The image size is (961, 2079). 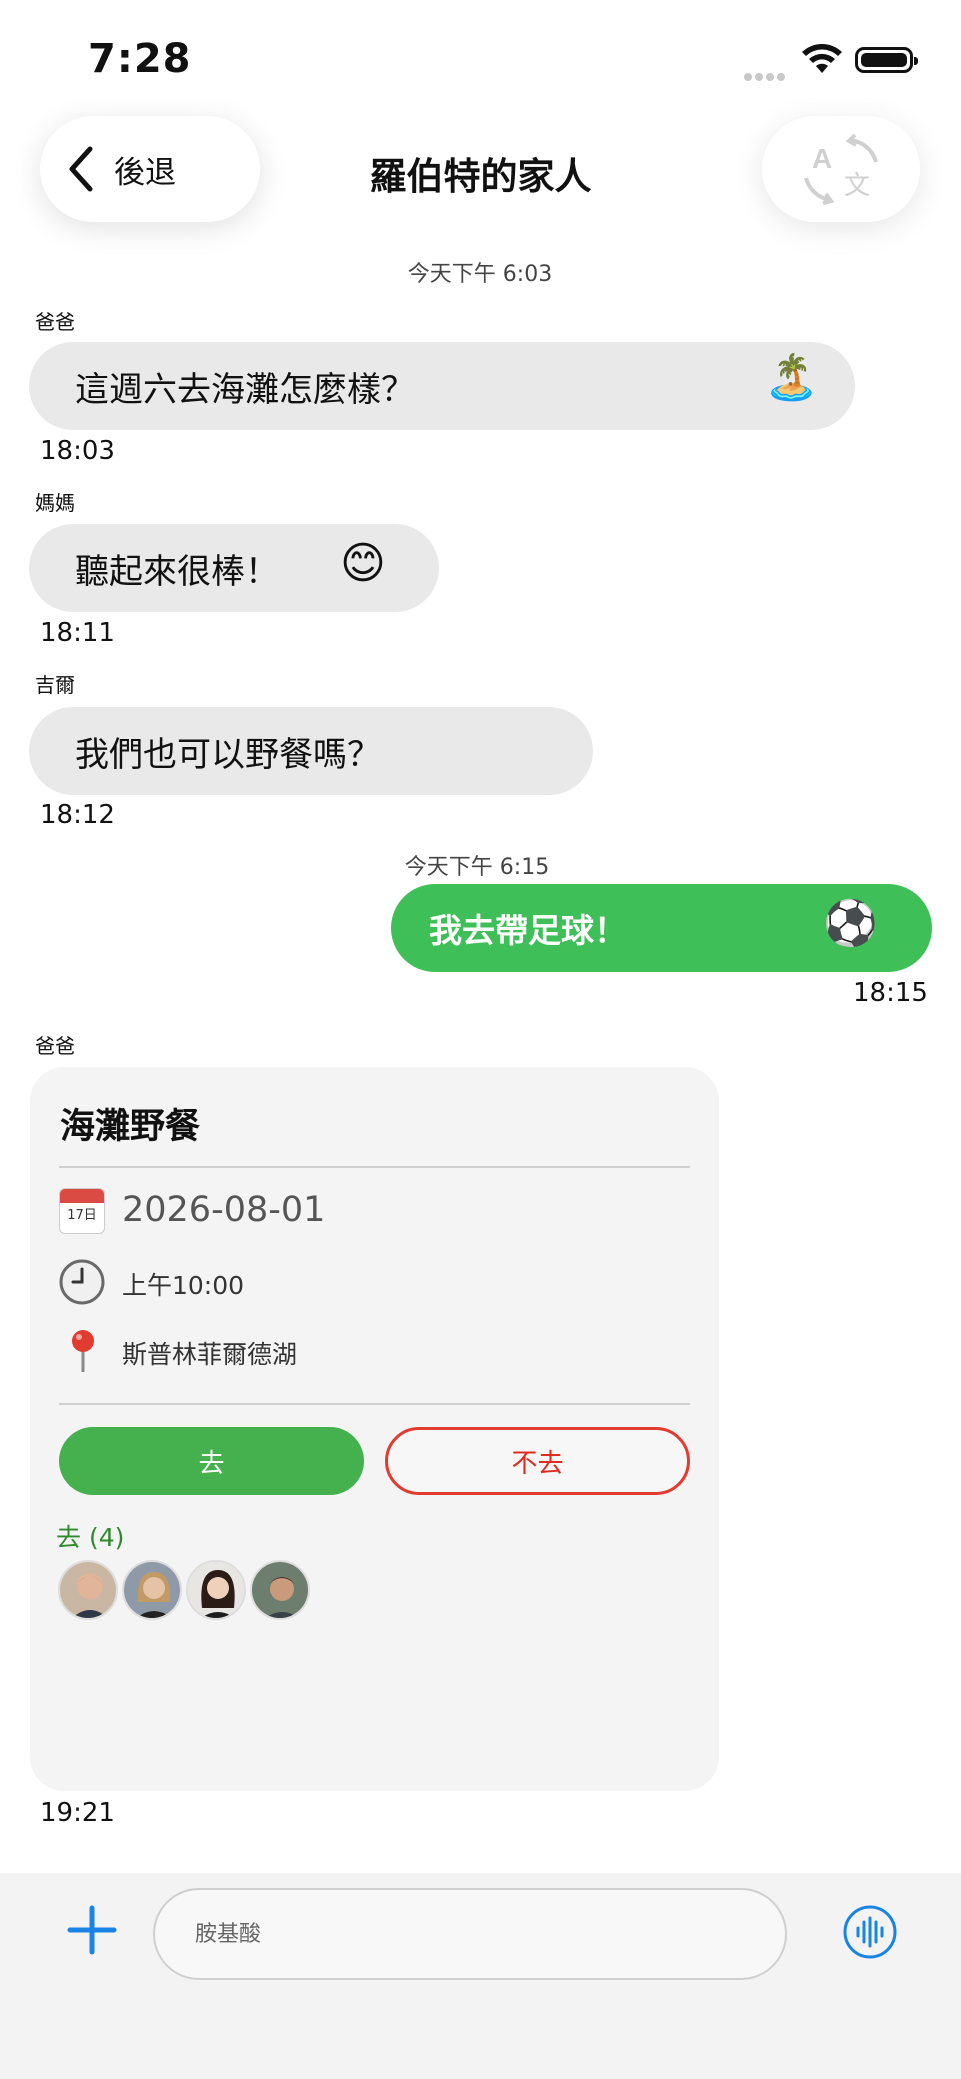 What do you see at coordinates (791, 377) in the screenshot?
I see `beach-umbrella-icon: 🏝️` at bounding box center [791, 377].